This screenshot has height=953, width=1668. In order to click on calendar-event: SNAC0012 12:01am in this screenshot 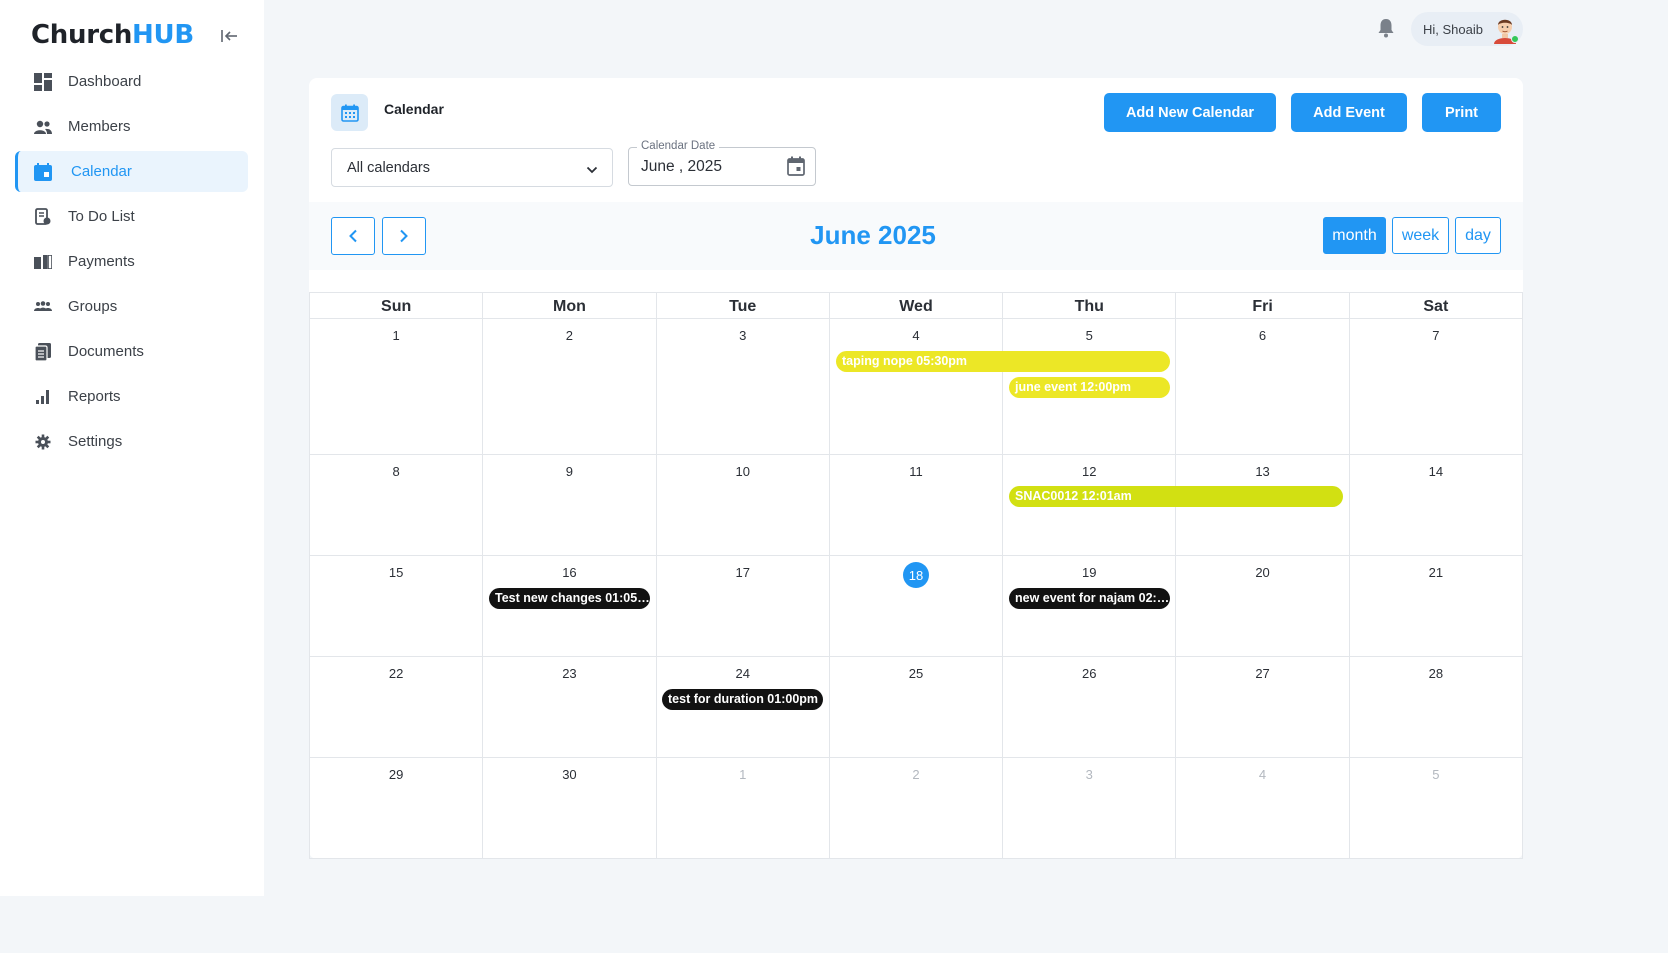, I will do `click(1176, 496)`.